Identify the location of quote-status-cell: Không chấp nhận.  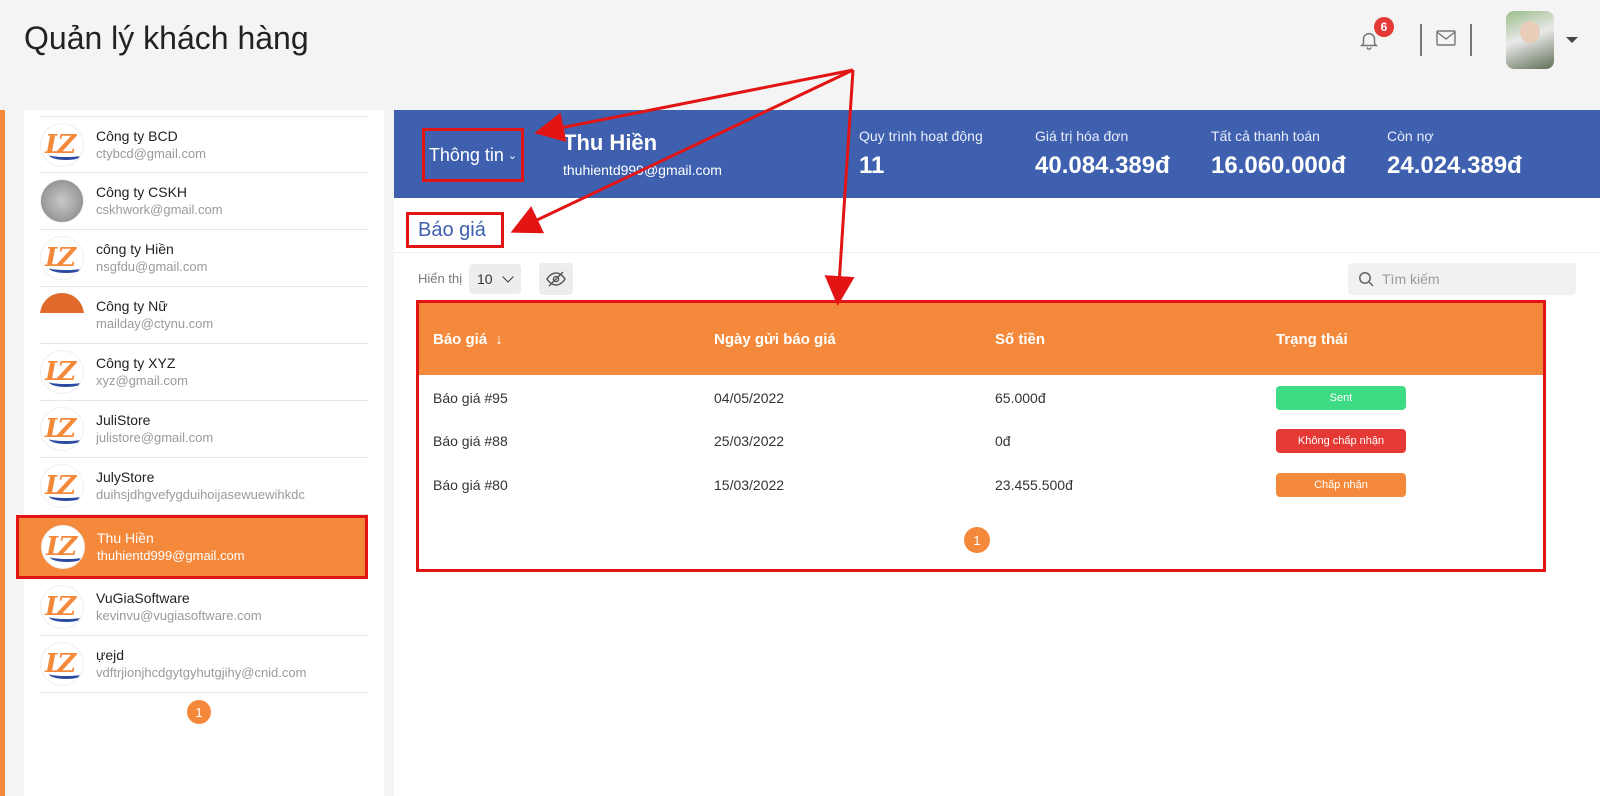
(1402, 441).